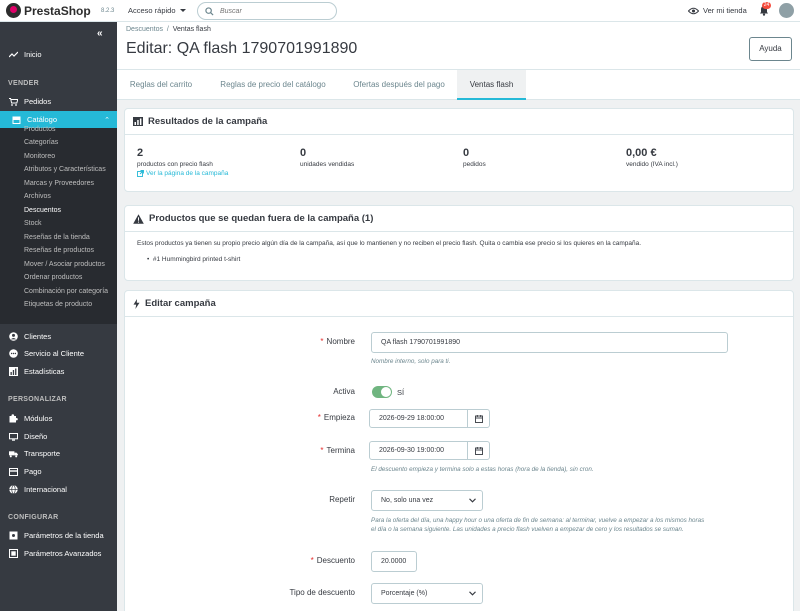 The width and height of the screenshot is (800, 611). I want to click on sidebar-item-customer-service: Servicio al Cliente, so click(58, 353).